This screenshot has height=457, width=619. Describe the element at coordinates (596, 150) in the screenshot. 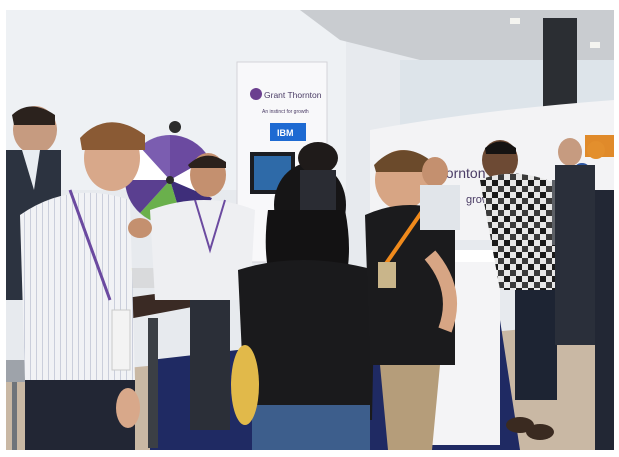

I see `gear-icon` at that location.